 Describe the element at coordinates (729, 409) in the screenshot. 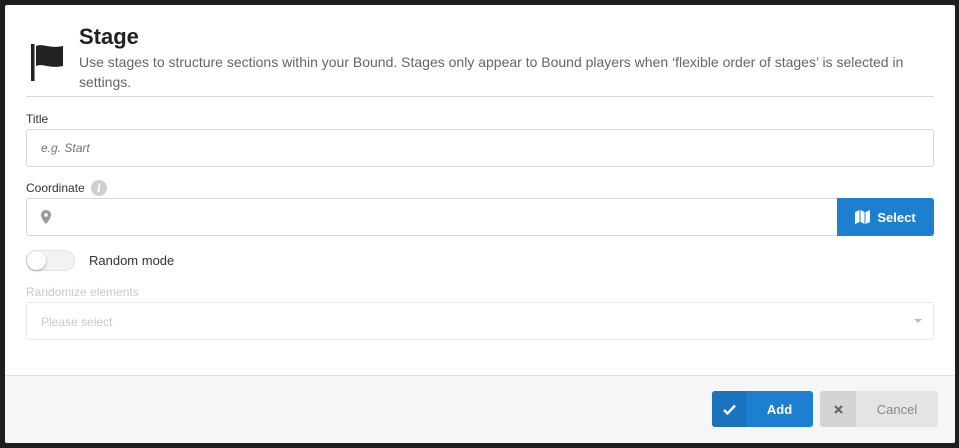

I see `checkmark-icon` at that location.